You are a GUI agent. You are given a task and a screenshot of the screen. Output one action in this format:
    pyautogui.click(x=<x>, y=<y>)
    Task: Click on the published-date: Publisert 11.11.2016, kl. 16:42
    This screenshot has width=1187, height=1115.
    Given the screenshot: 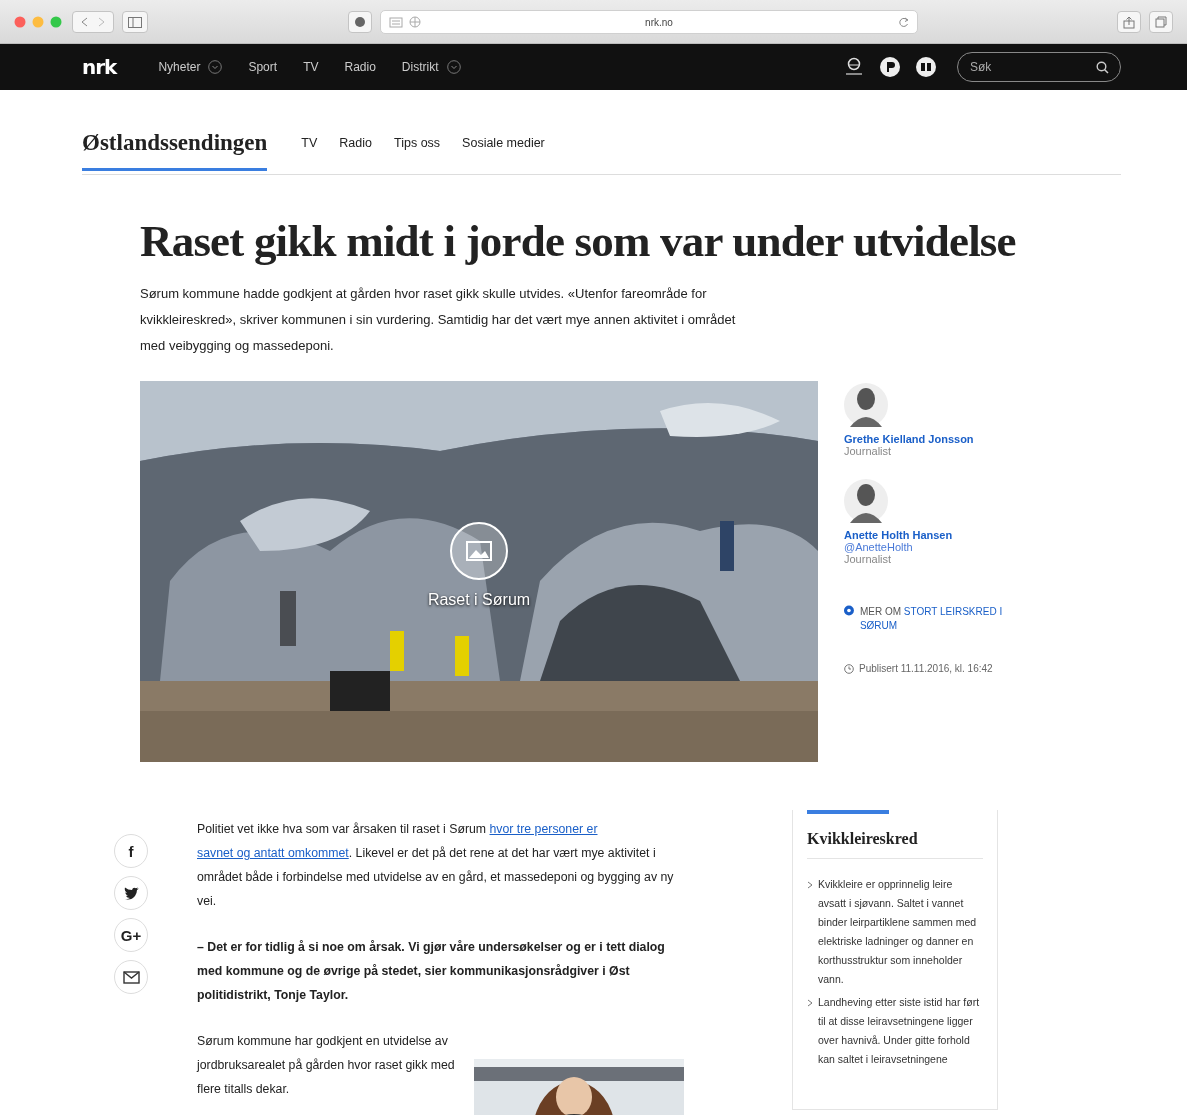 What is the action you would take?
    pyautogui.click(x=926, y=668)
    